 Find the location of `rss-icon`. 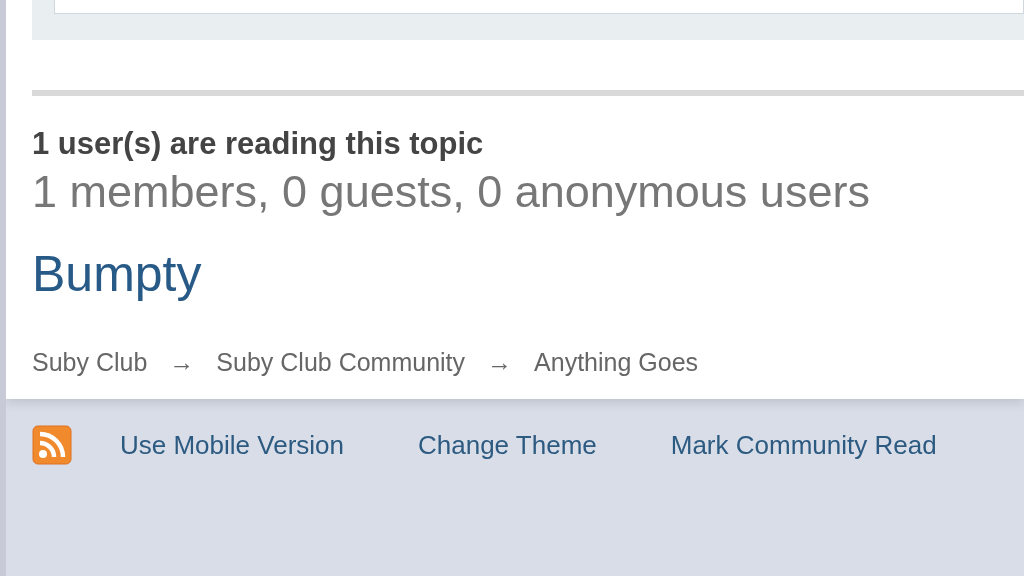

rss-icon is located at coordinates (52, 445).